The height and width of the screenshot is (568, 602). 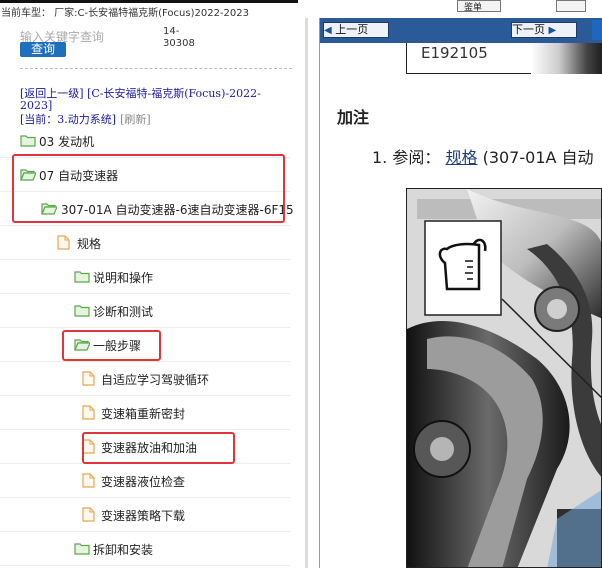 I want to click on step-text: 1. 参阅： 规格 (307-01A 自动, so click(x=483, y=156).